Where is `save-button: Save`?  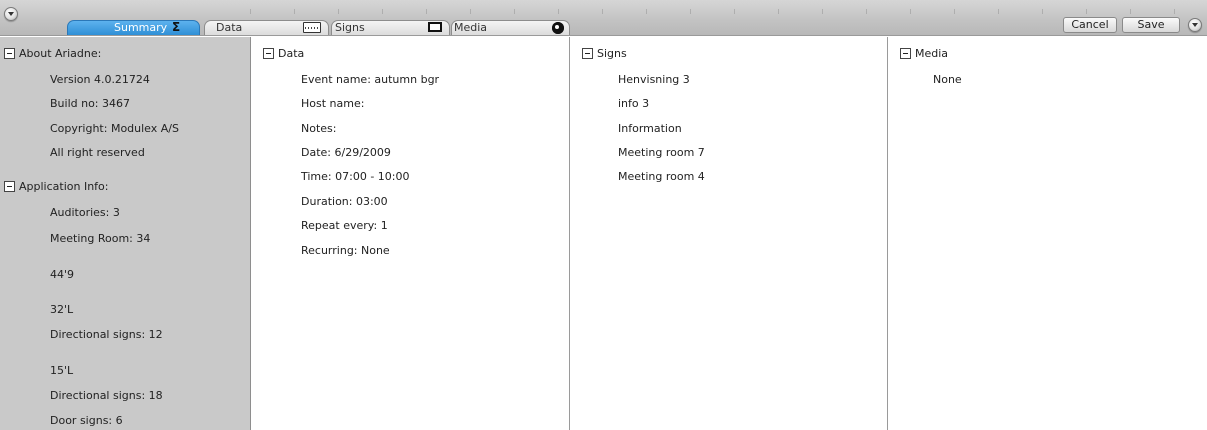
save-button: Save is located at coordinates (1151, 25).